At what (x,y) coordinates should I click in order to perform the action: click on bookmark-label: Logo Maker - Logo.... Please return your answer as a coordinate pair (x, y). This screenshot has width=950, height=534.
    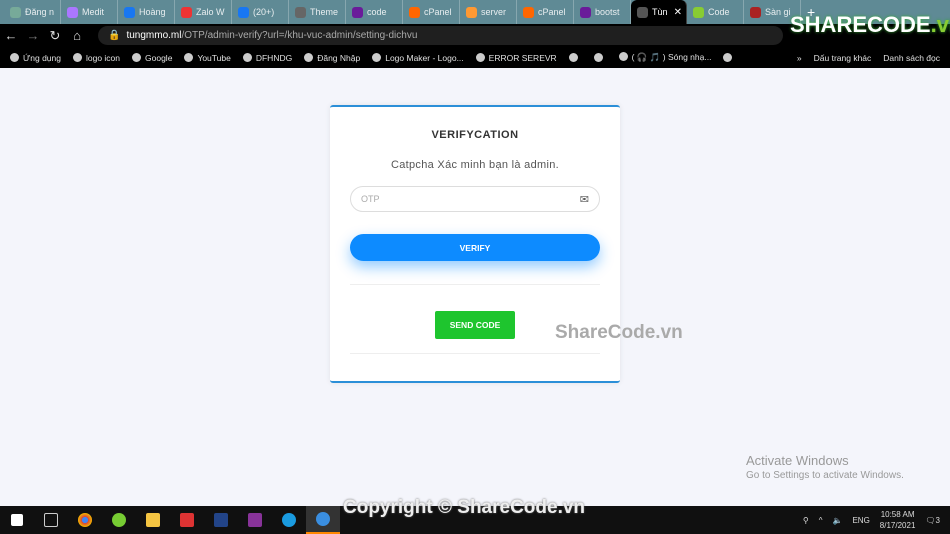
    Looking at the image, I should click on (424, 57).